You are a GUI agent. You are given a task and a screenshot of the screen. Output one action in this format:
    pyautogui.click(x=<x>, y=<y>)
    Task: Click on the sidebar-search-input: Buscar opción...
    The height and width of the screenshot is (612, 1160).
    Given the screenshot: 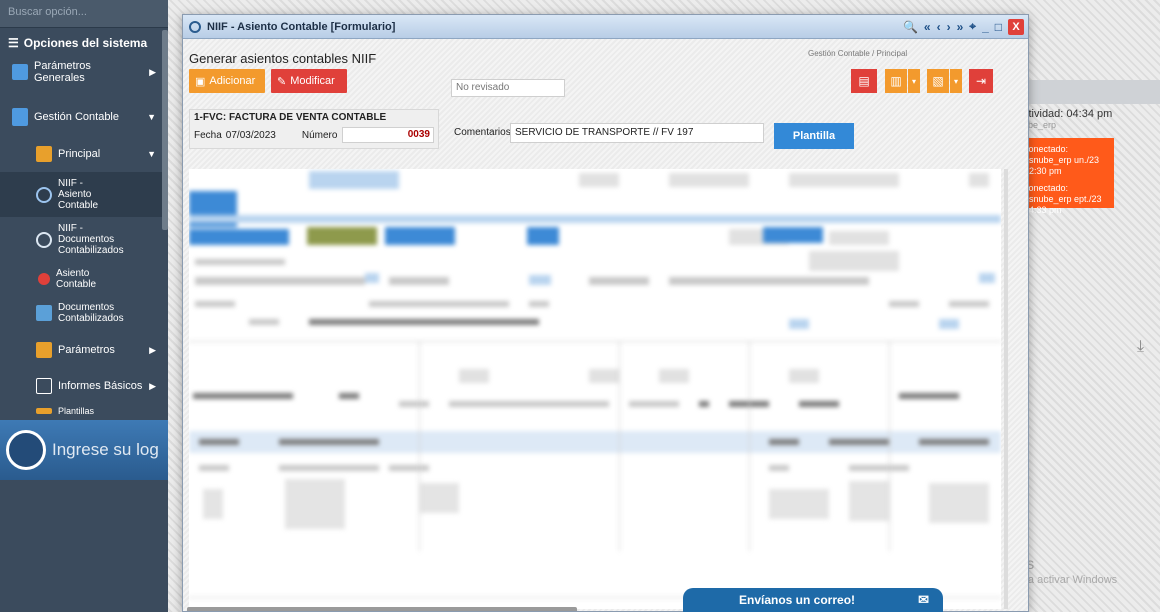 What is the action you would take?
    pyautogui.click(x=84, y=14)
    